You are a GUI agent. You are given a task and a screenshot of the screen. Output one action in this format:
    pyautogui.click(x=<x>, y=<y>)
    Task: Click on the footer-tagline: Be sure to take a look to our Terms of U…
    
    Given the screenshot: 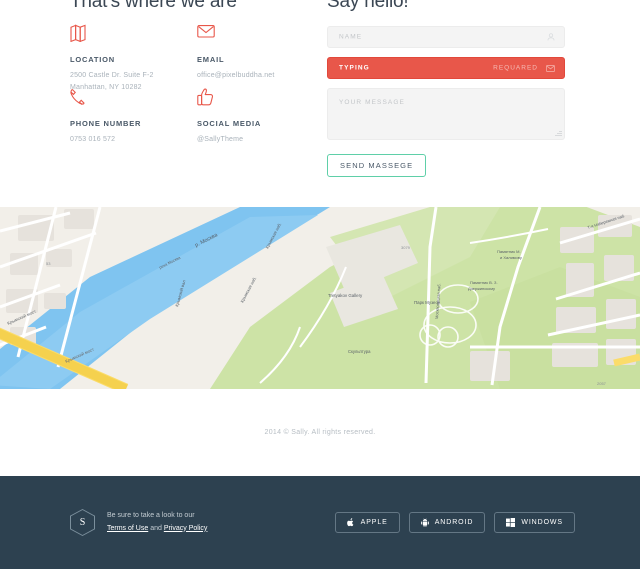 What is the action you would take?
    pyautogui.click(x=157, y=523)
    